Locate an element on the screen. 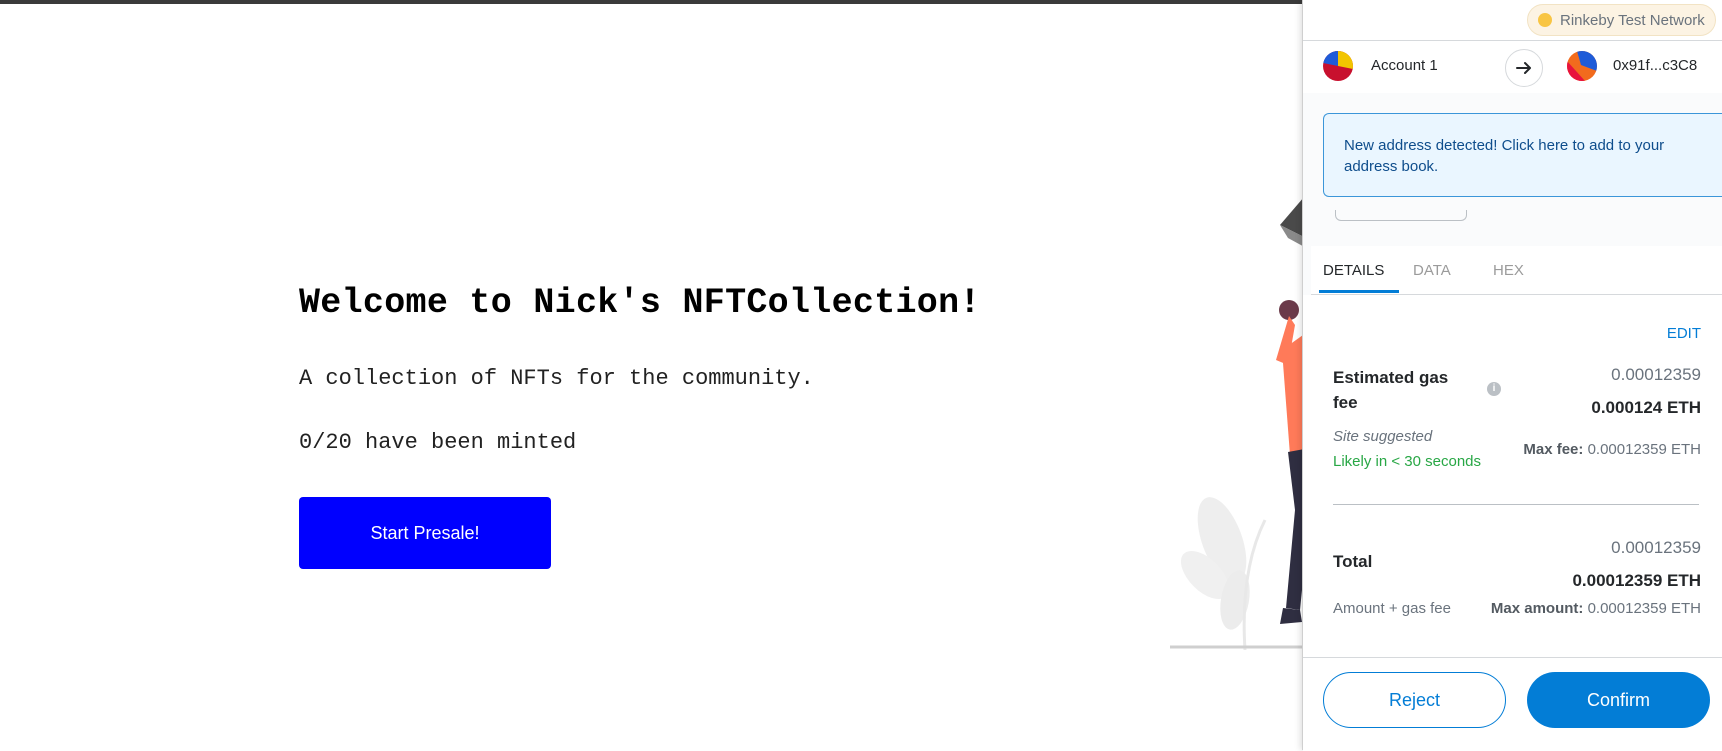  network-selector: Rinkeby Test Network is located at coordinates (1621, 20).